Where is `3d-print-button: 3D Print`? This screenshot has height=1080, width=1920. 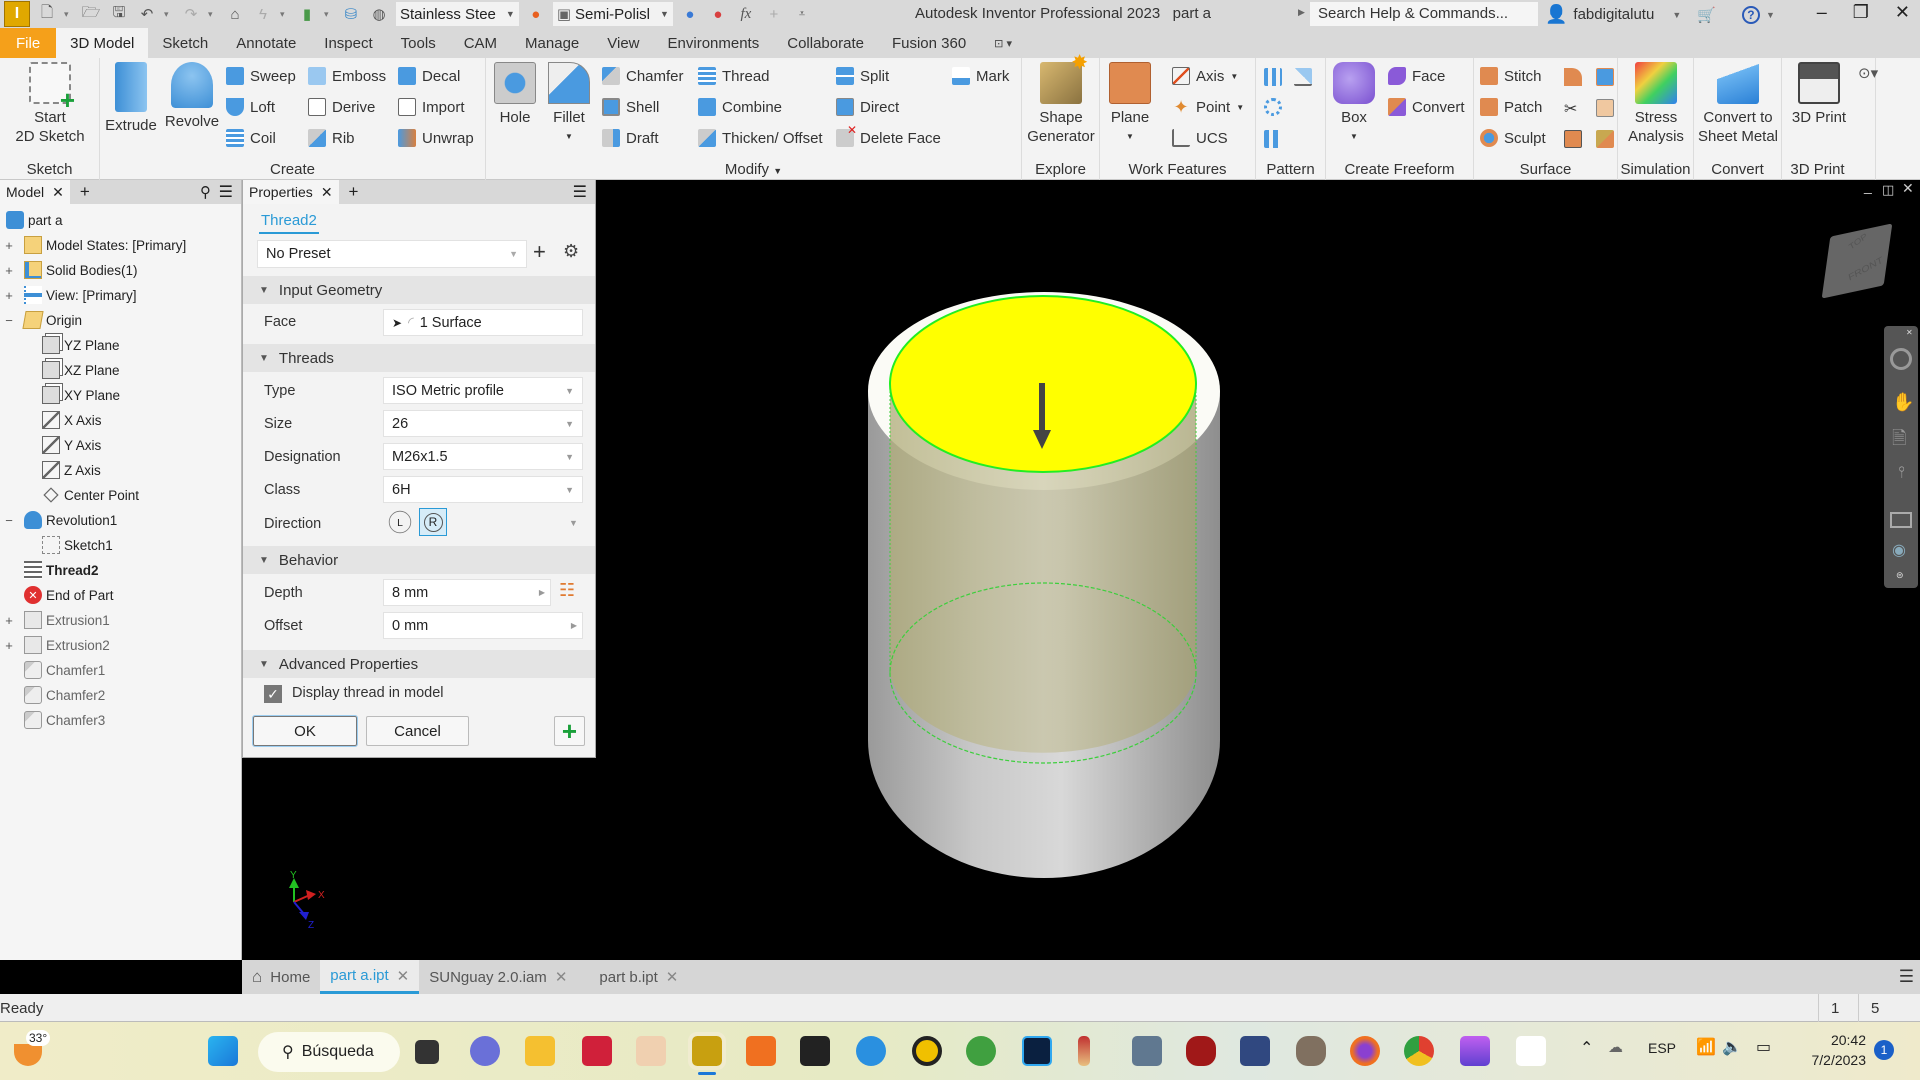 3d-print-button: 3D Print is located at coordinates (1819, 94).